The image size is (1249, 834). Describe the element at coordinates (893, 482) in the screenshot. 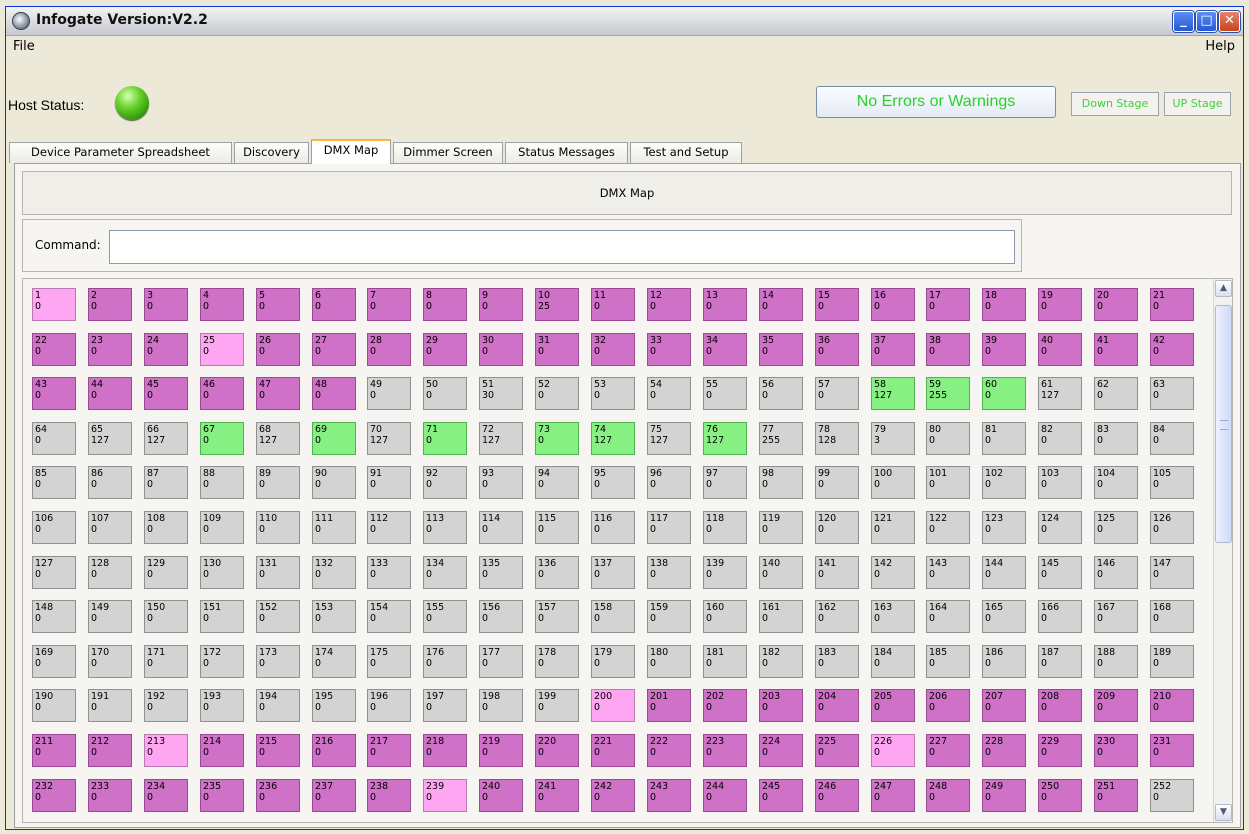

I see `dmx-channel-cell: 100 0` at that location.